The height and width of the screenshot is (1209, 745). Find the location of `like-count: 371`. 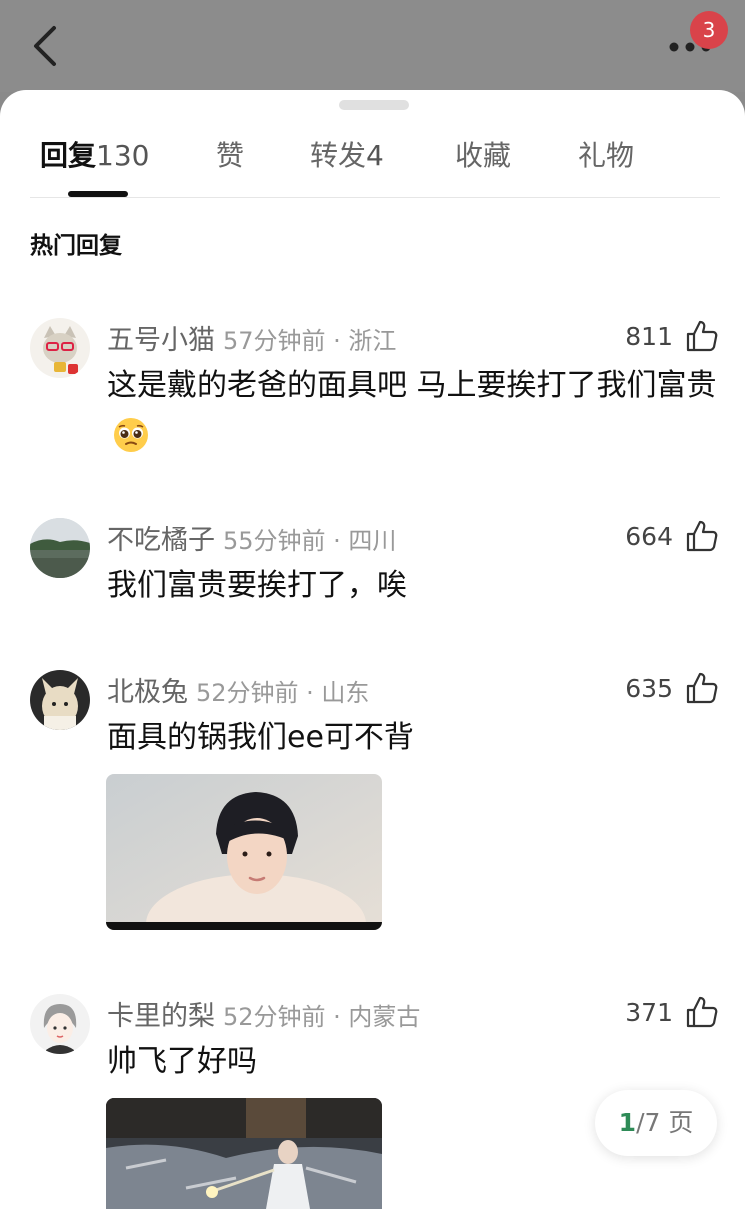

like-count: 371 is located at coordinates (649, 1012).